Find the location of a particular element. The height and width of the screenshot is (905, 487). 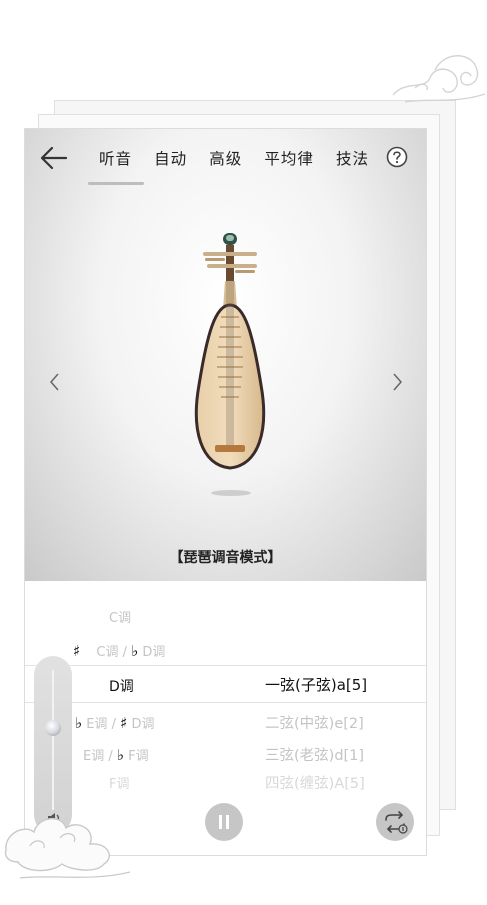

chevron-left-icon is located at coordinates (55, 382).